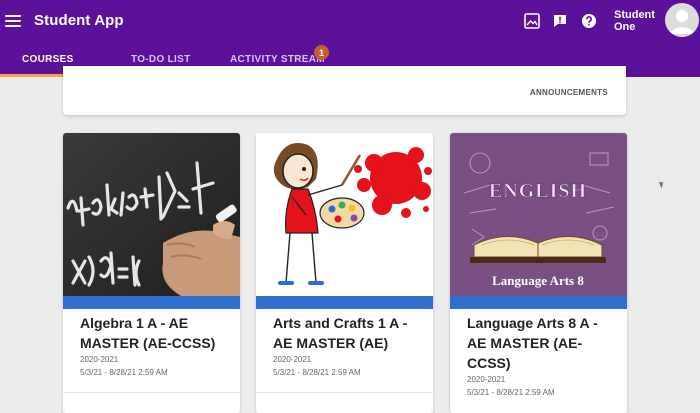 The image size is (700, 413). Describe the element at coordinates (589, 21) in the screenshot. I see `help-icon` at that location.